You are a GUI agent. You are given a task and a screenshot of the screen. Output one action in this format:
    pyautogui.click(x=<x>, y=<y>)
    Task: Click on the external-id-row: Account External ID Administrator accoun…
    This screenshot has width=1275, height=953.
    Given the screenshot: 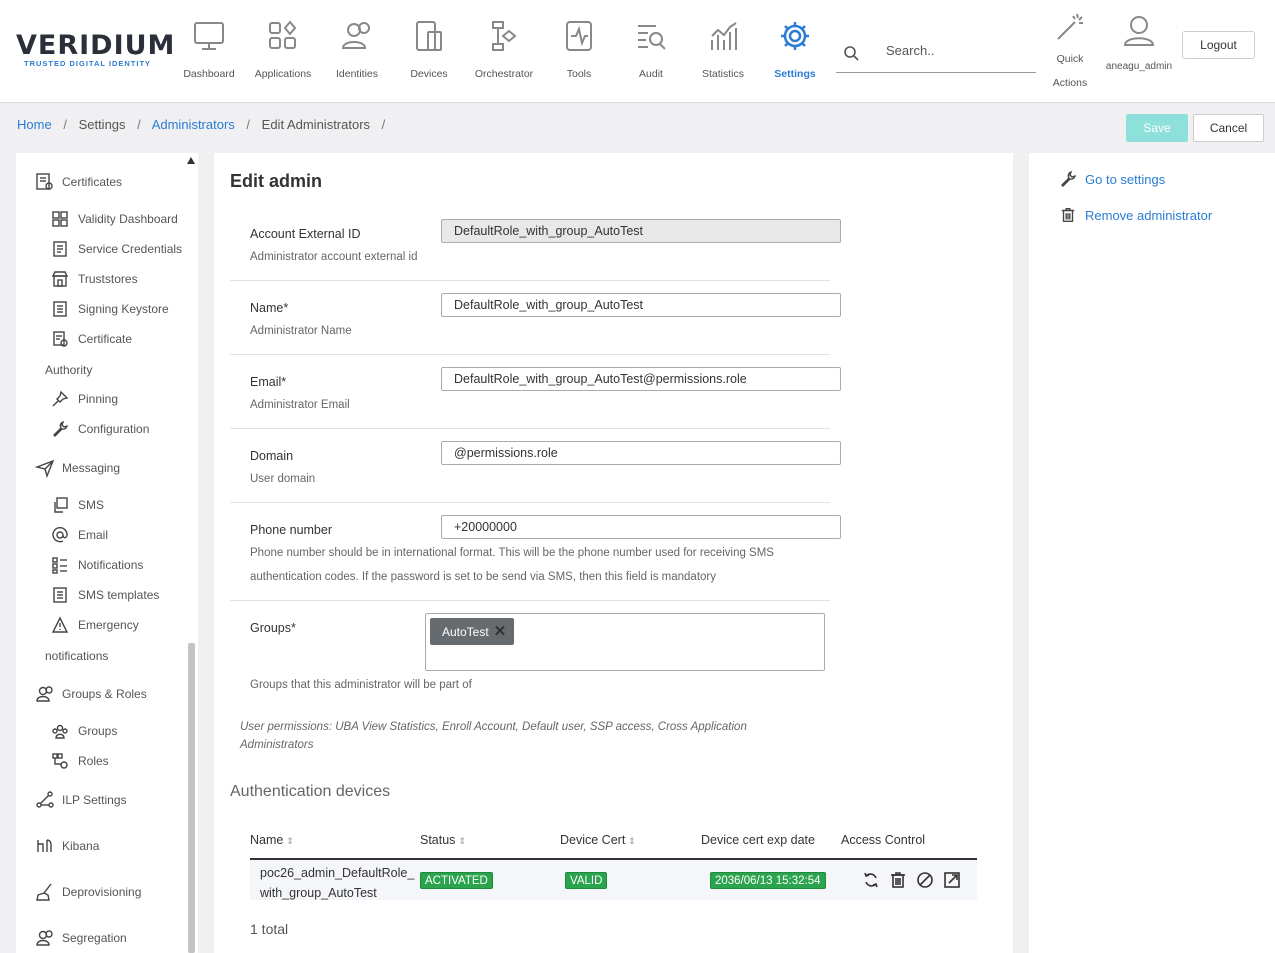 What is the action you would take?
    pyautogui.click(x=535, y=248)
    